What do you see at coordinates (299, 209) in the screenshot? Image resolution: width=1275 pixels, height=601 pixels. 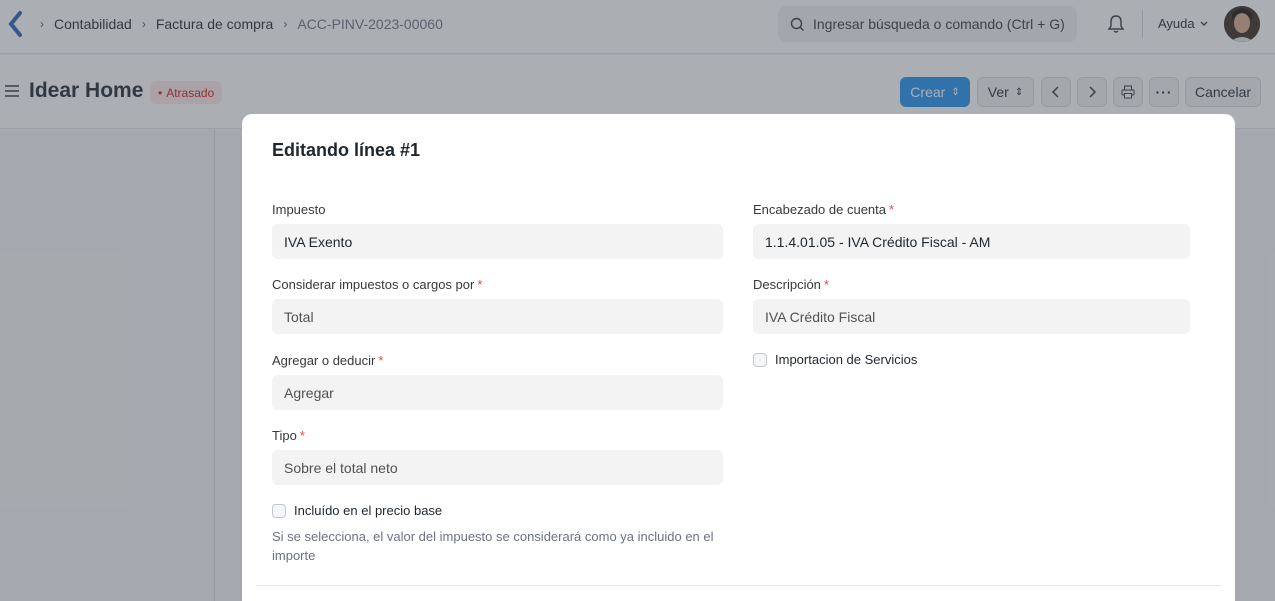 I see `impuesto-label: Impuesto` at bounding box center [299, 209].